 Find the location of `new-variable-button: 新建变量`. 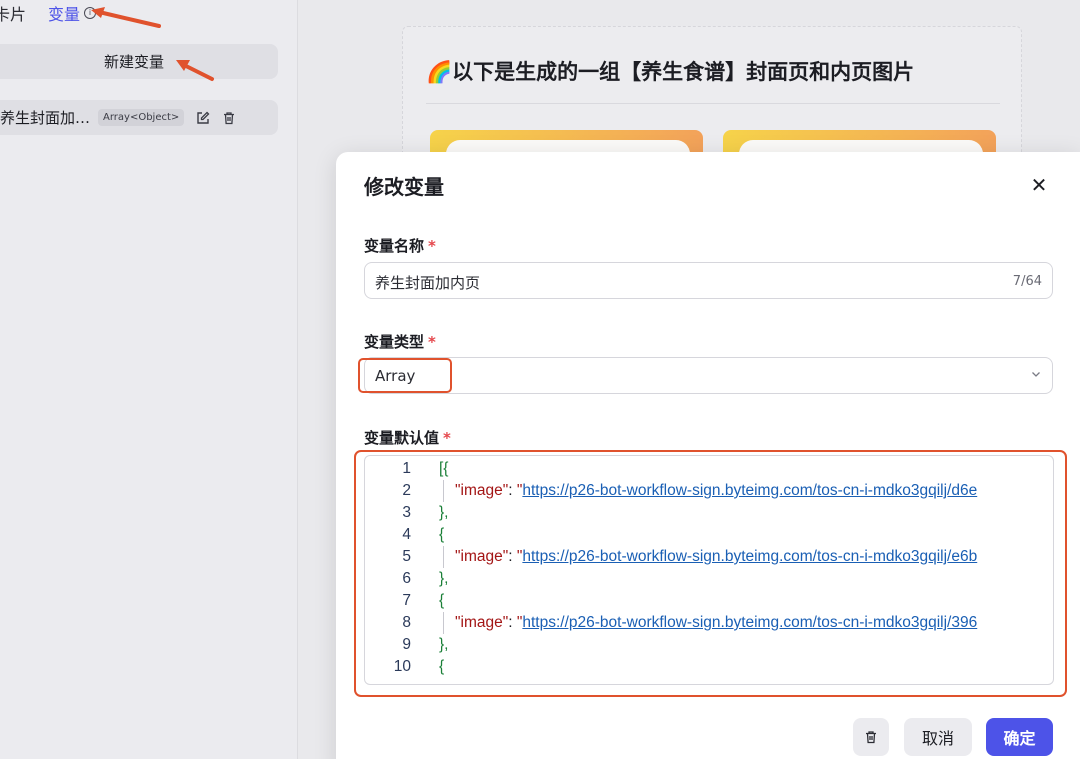

new-variable-button: 新建变量 is located at coordinates (139, 61).